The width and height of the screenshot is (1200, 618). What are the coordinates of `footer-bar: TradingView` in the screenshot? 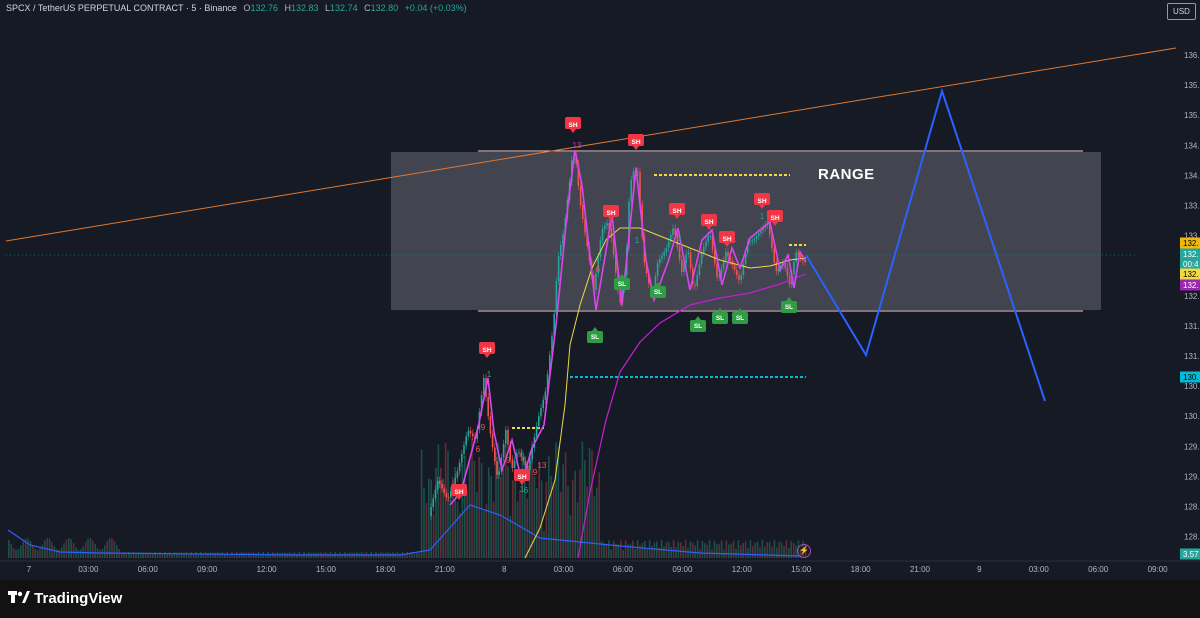 It's located at (600, 599).